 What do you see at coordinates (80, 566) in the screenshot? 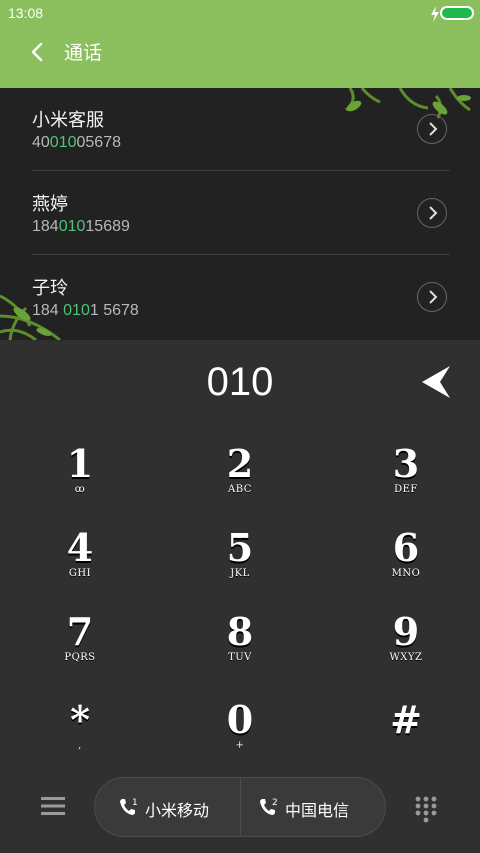
I see `key-4: 4 GHI` at bounding box center [80, 566].